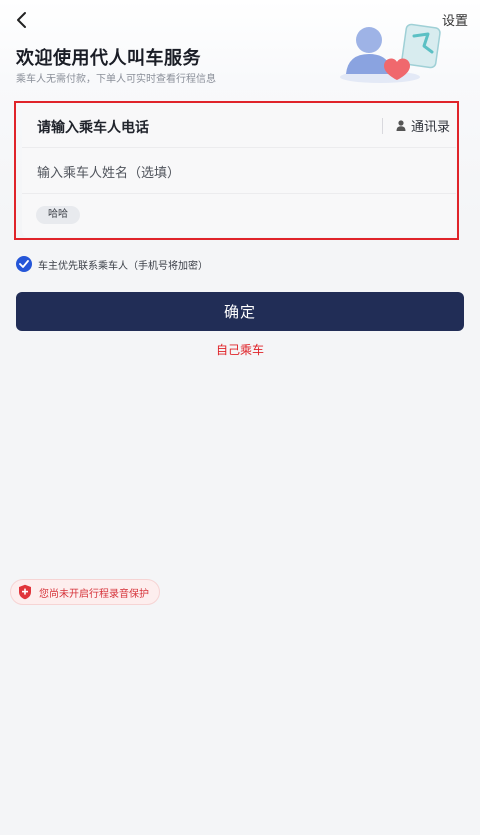 The height and width of the screenshot is (835, 480). I want to click on shield-icon, so click(25, 592).